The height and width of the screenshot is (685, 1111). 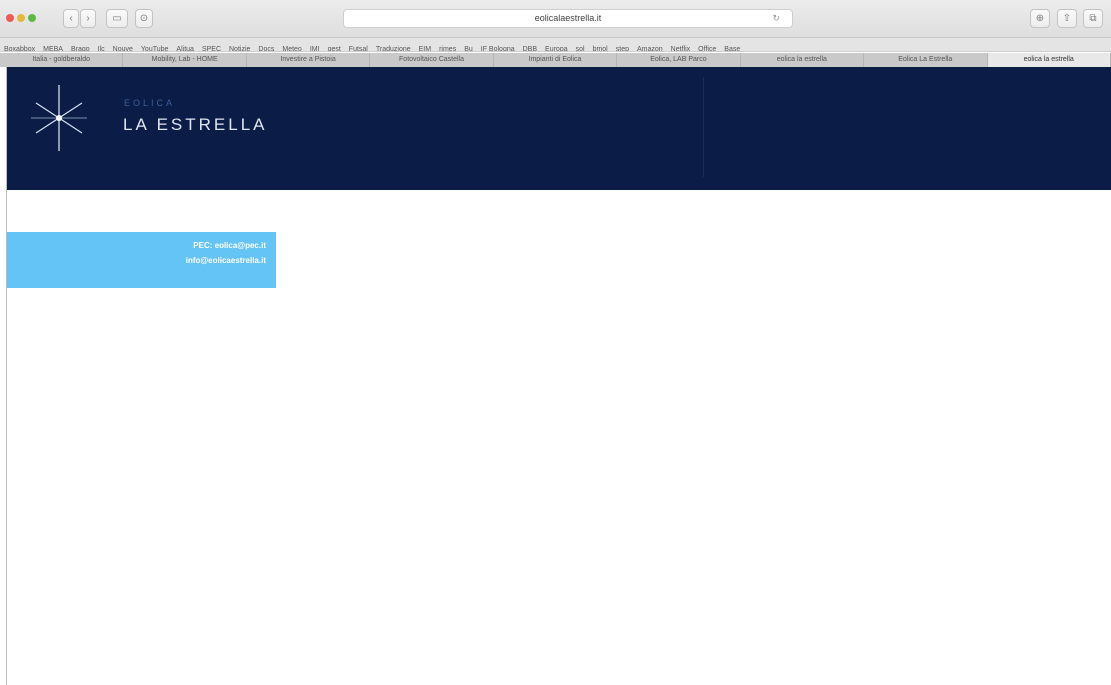 I want to click on favorite-item: sol, so click(x=580, y=47).